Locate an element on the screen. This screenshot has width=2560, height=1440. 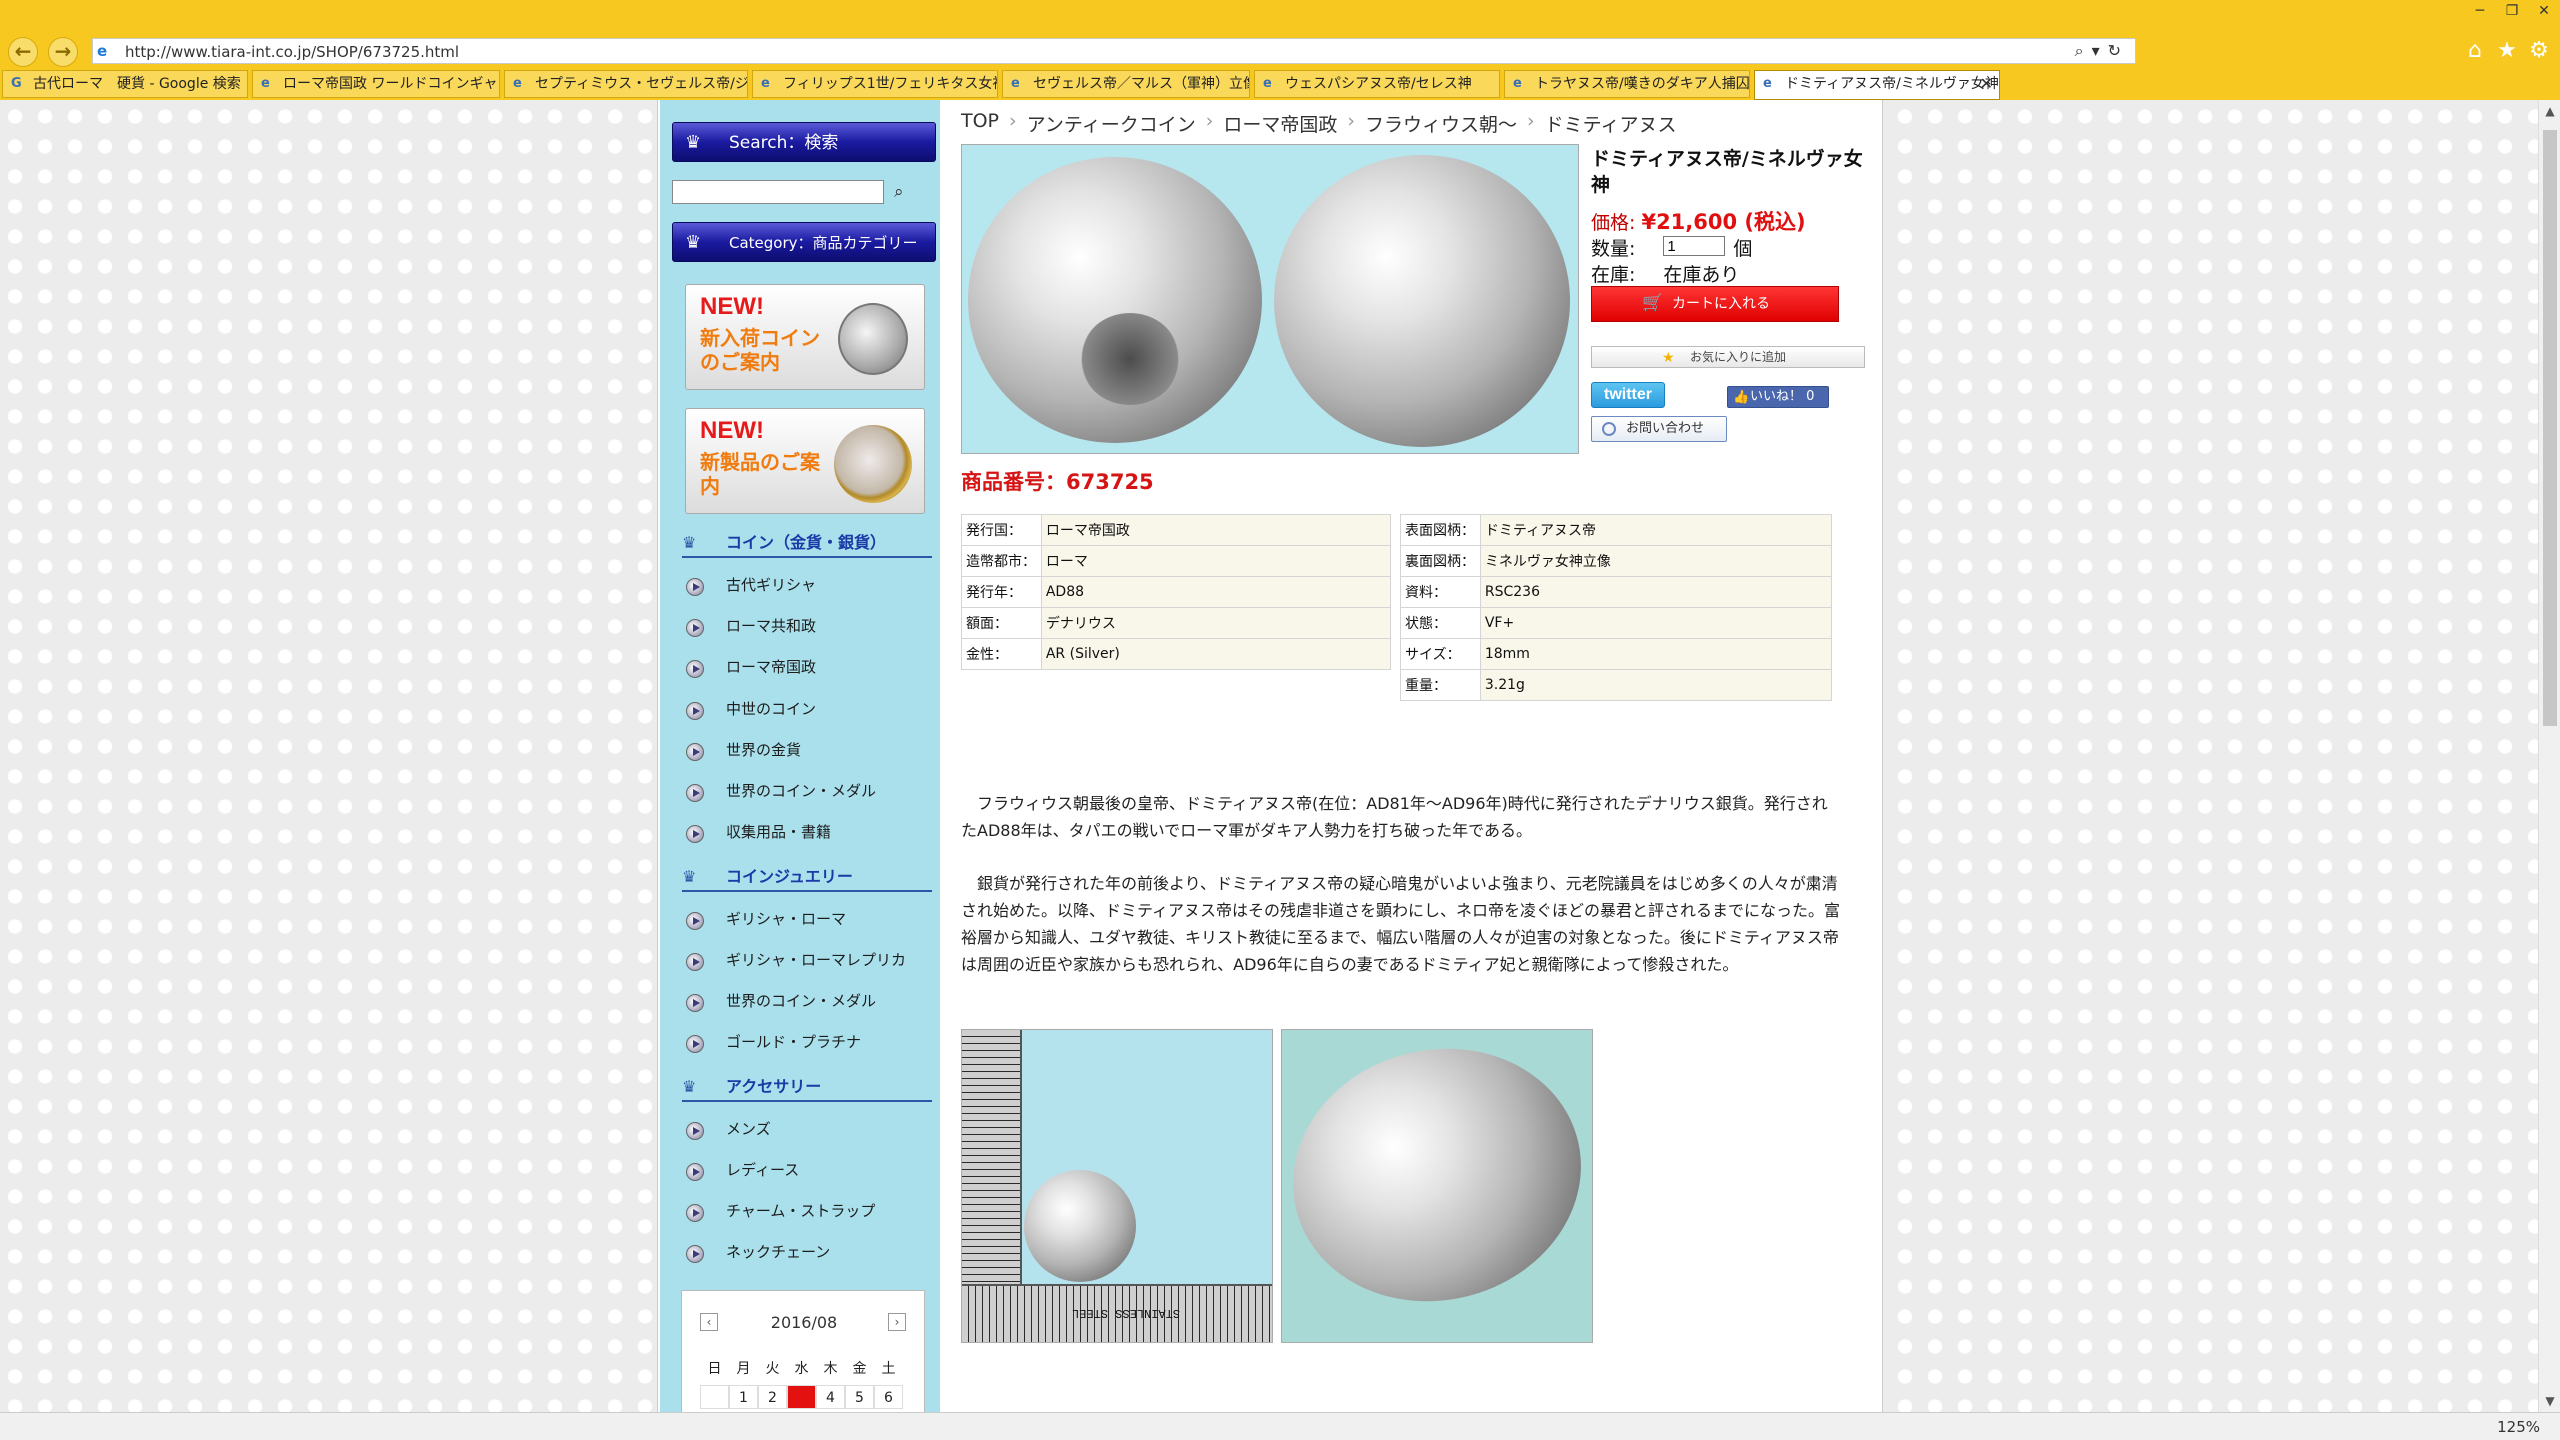
window-controls: ─ ❐ ✕ is located at coordinates (2512, 12).